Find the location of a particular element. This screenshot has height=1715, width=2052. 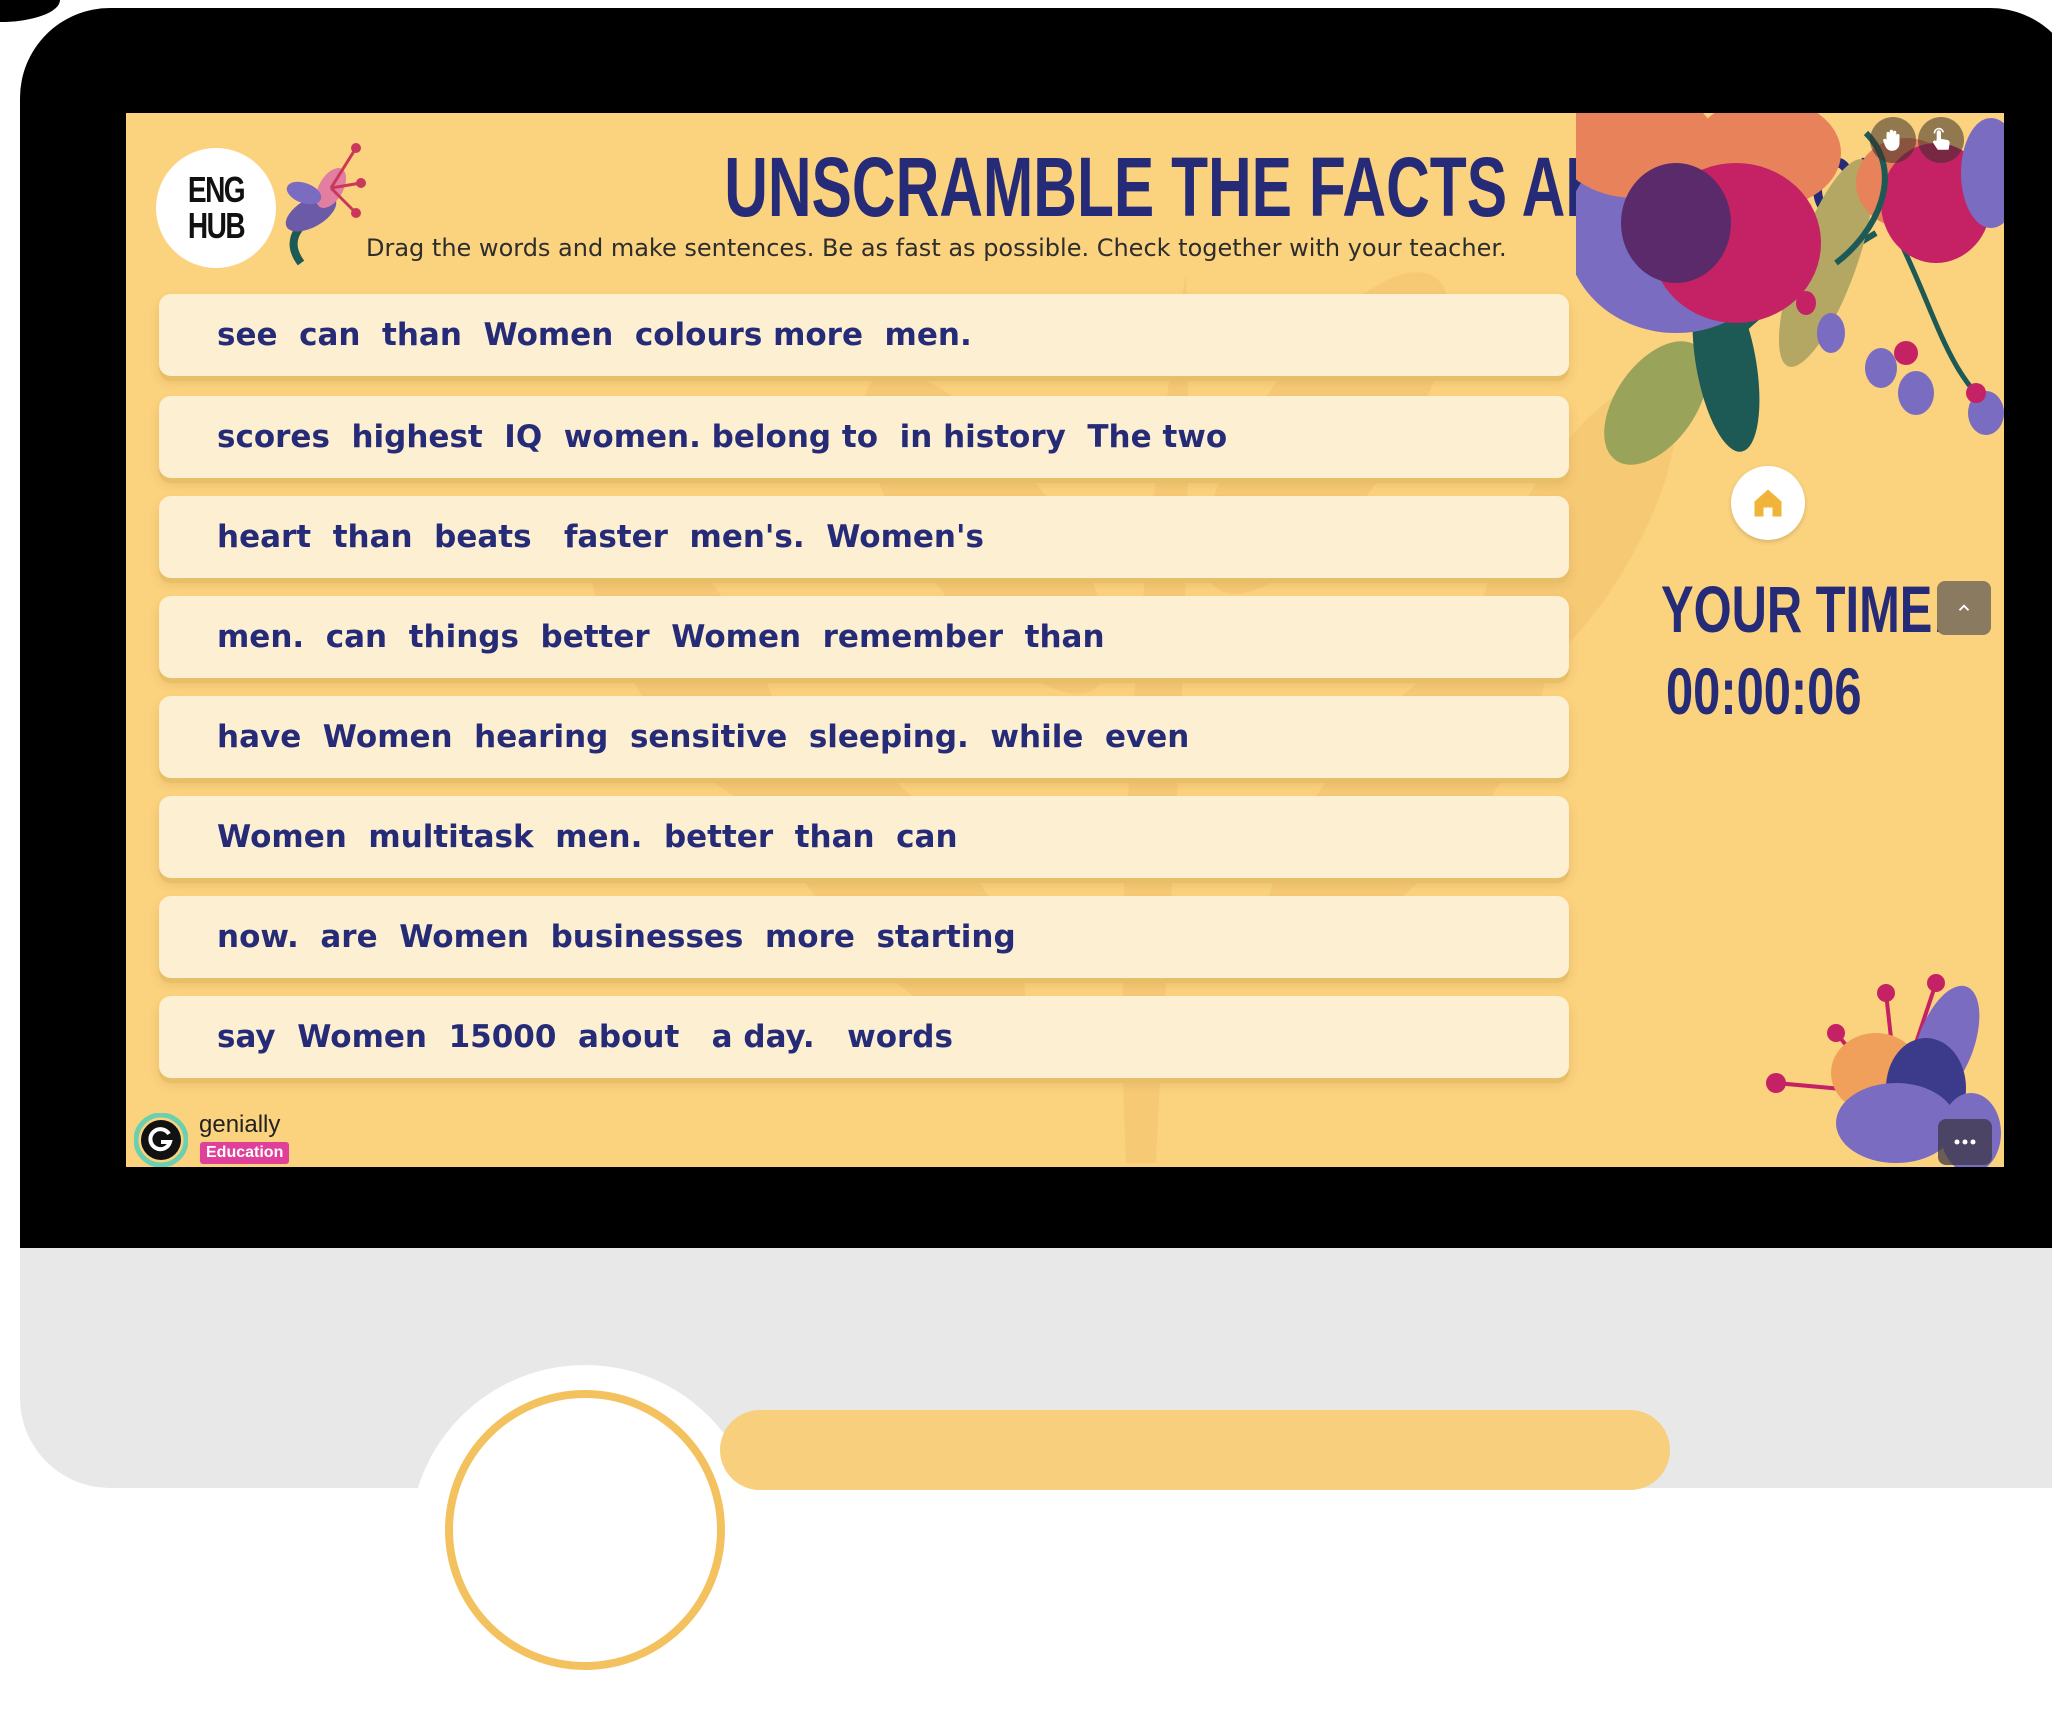

genially-name: genially is located at coordinates (239, 1125).